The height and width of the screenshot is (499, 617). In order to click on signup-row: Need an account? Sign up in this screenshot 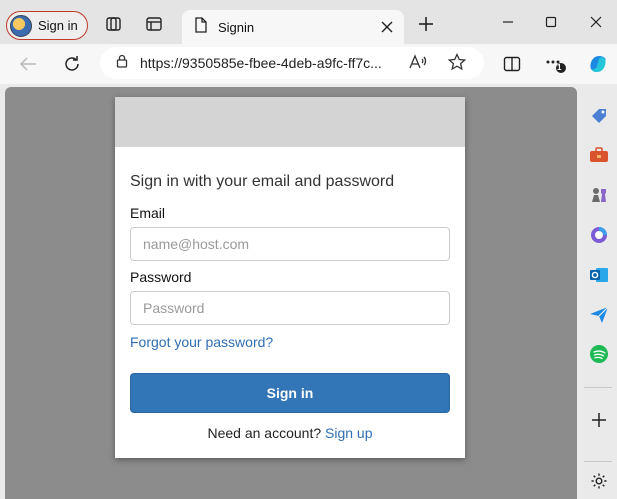, I will do `click(290, 433)`.